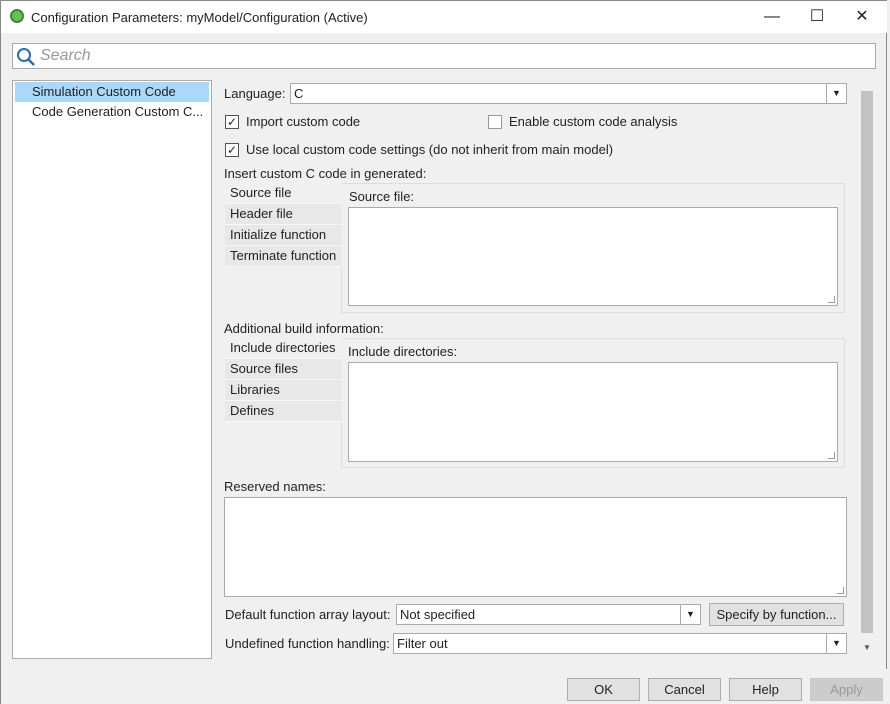 This screenshot has width=890, height=704. What do you see at coordinates (684, 689) in the screenshot?
I see `cancel-button: Cancel` at bounding box center [684, 689].